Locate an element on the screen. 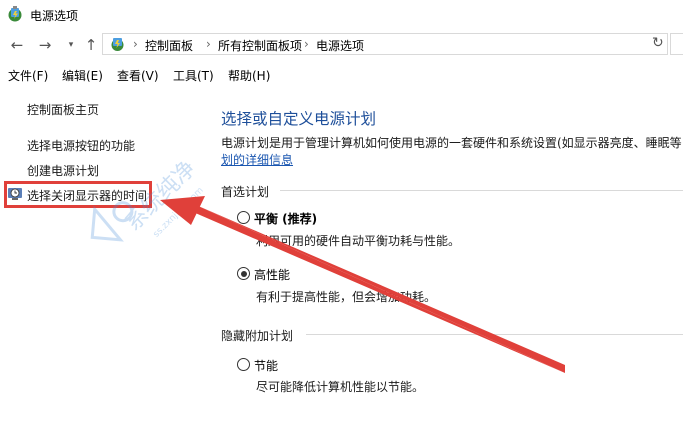  menu-bar: 文件(F) 编辑(E) 查看(V) 工具(T) 帮助(H) is located at coordinates (341, 74).